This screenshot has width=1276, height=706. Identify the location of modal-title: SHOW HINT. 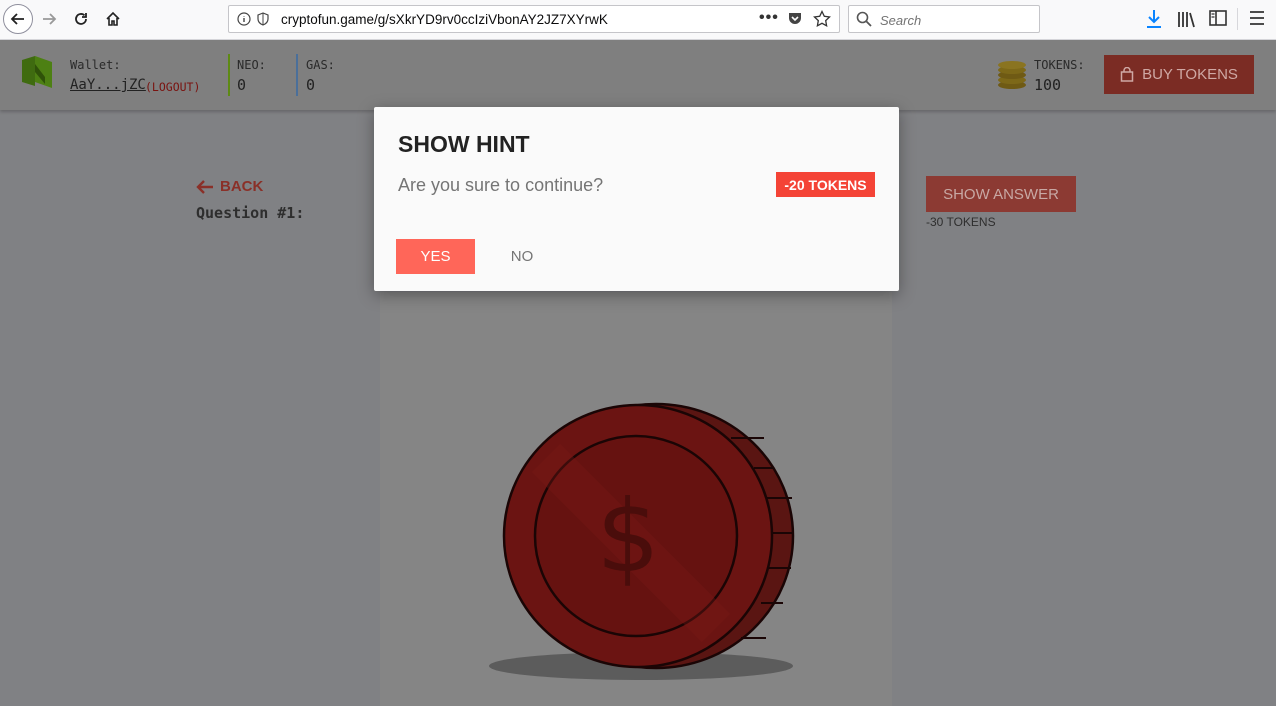
(464, 144).